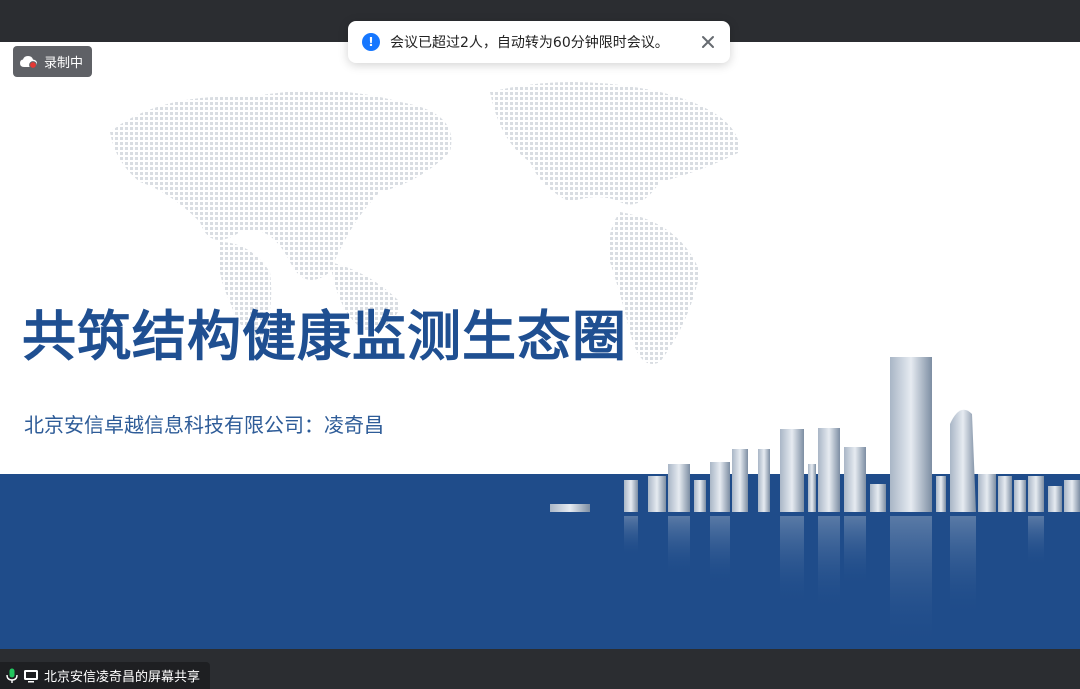 This screenshot has height=689, width=1080. I want to click on slide-title: 共筑结构健康监测生态圈, so click(324, 336).